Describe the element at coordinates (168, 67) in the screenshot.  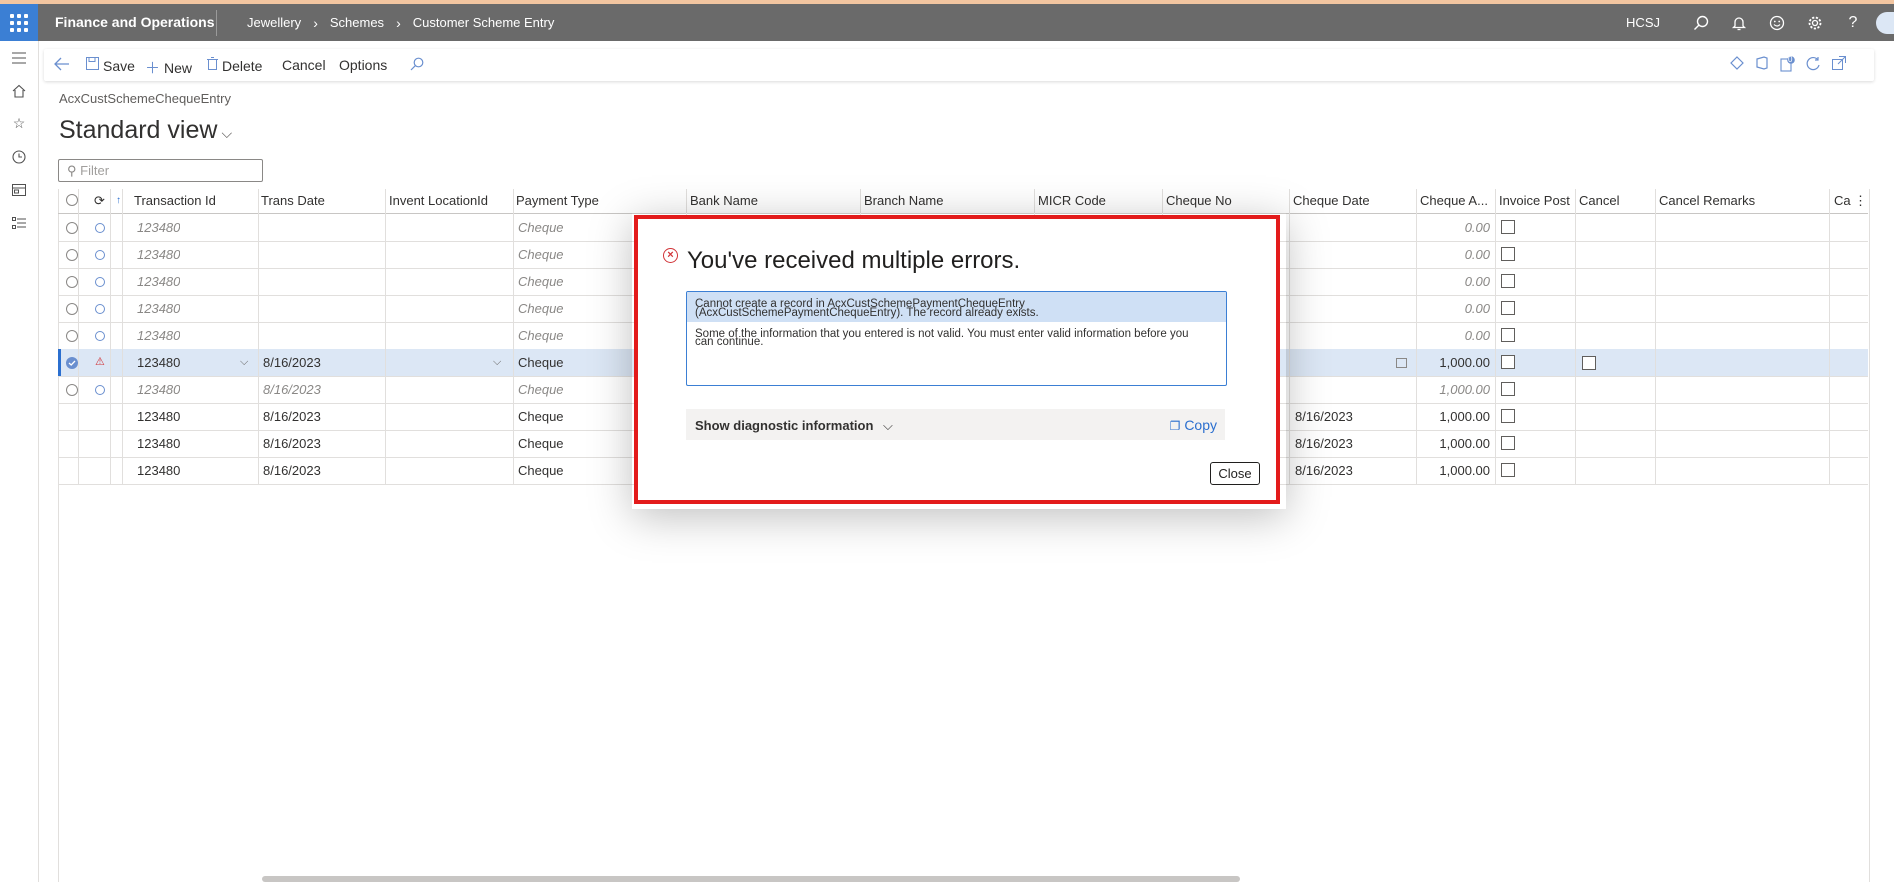
I see `new-button: ＋ New` at that location.